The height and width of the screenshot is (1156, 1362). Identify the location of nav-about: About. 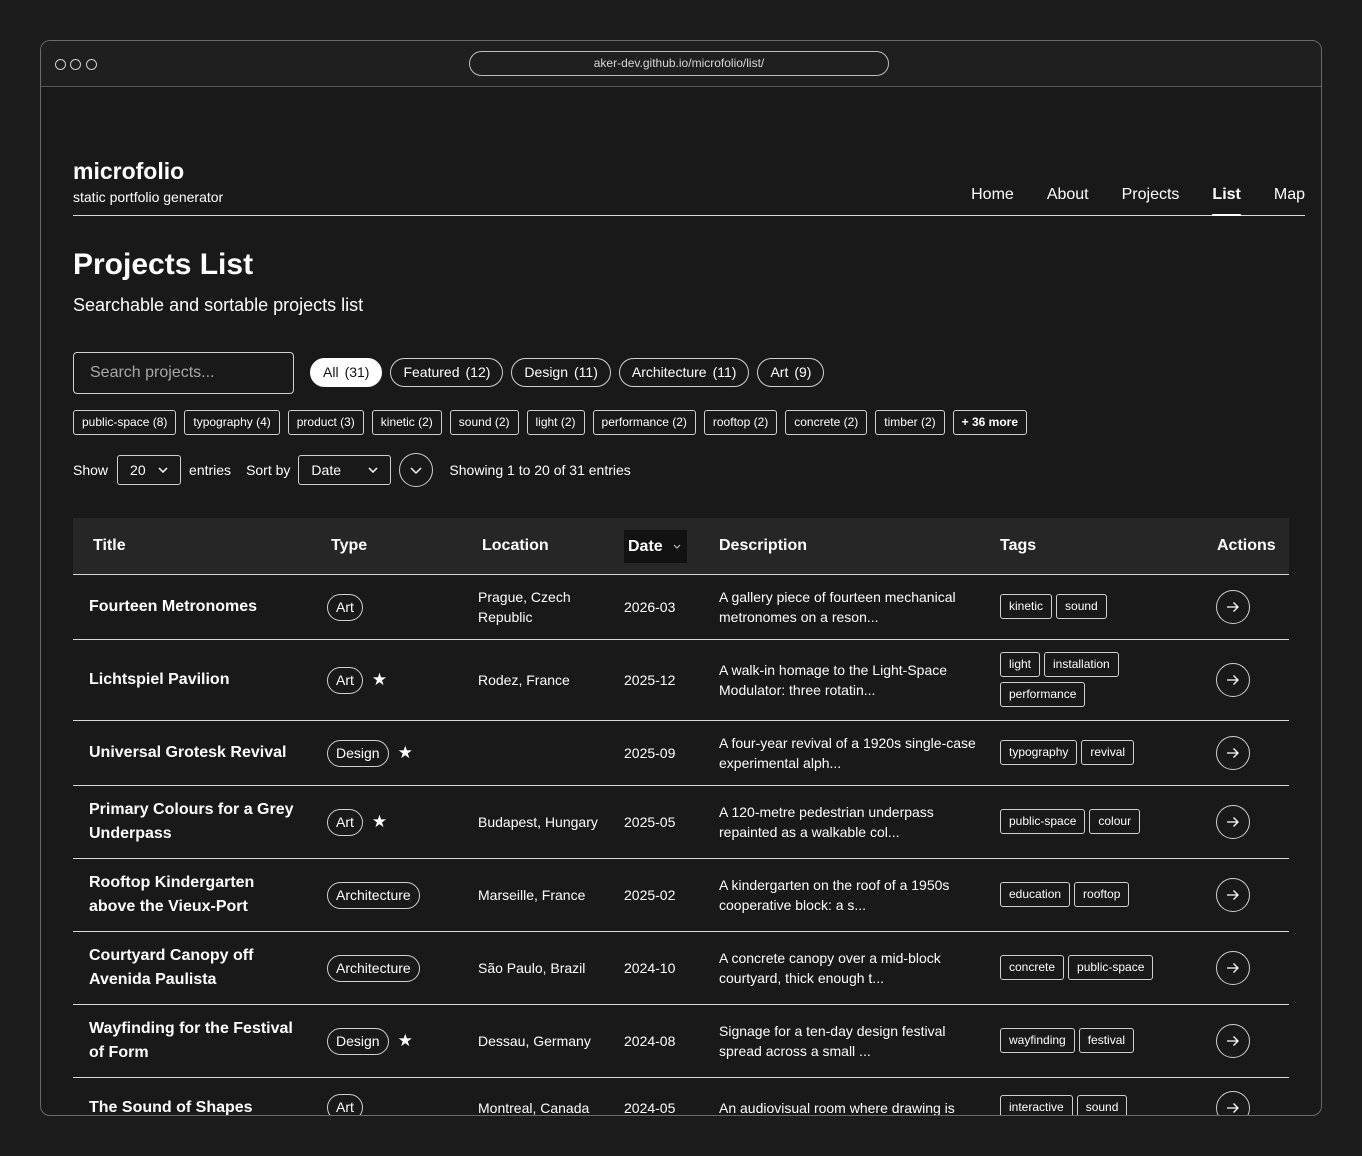
(1068, 201).